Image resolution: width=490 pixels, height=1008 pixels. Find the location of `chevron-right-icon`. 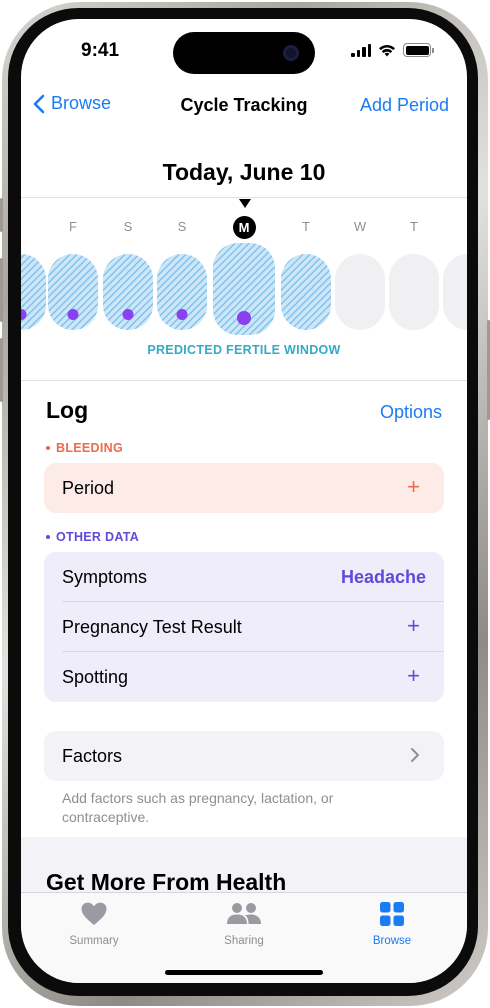

chevron-right-icon is located at coordinates (415, 755).